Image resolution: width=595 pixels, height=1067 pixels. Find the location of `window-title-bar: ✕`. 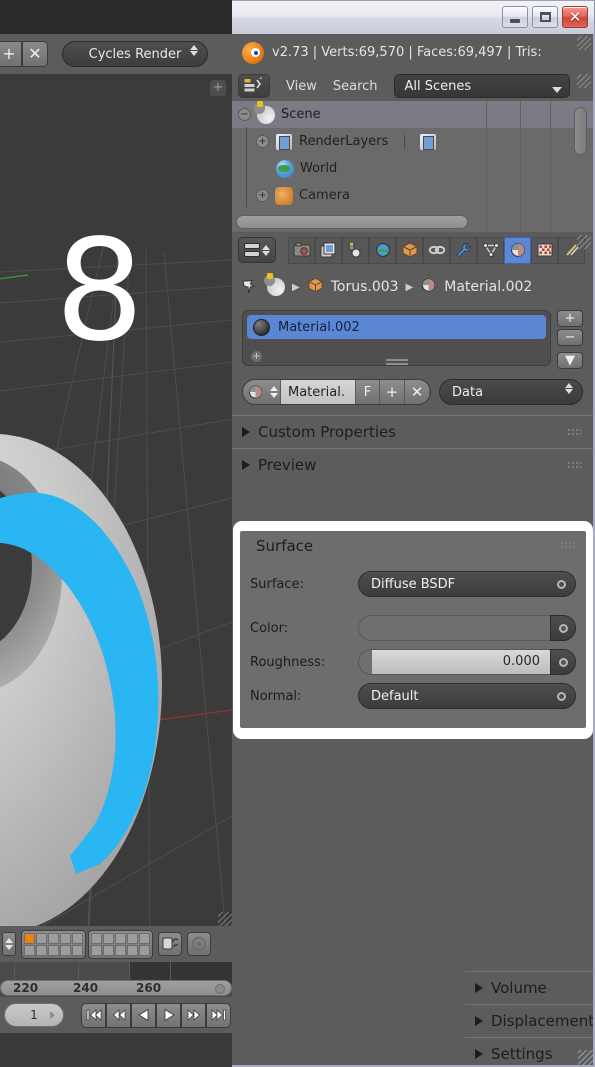

window-title-bar: ✕ is located at coordinates (413, 17).